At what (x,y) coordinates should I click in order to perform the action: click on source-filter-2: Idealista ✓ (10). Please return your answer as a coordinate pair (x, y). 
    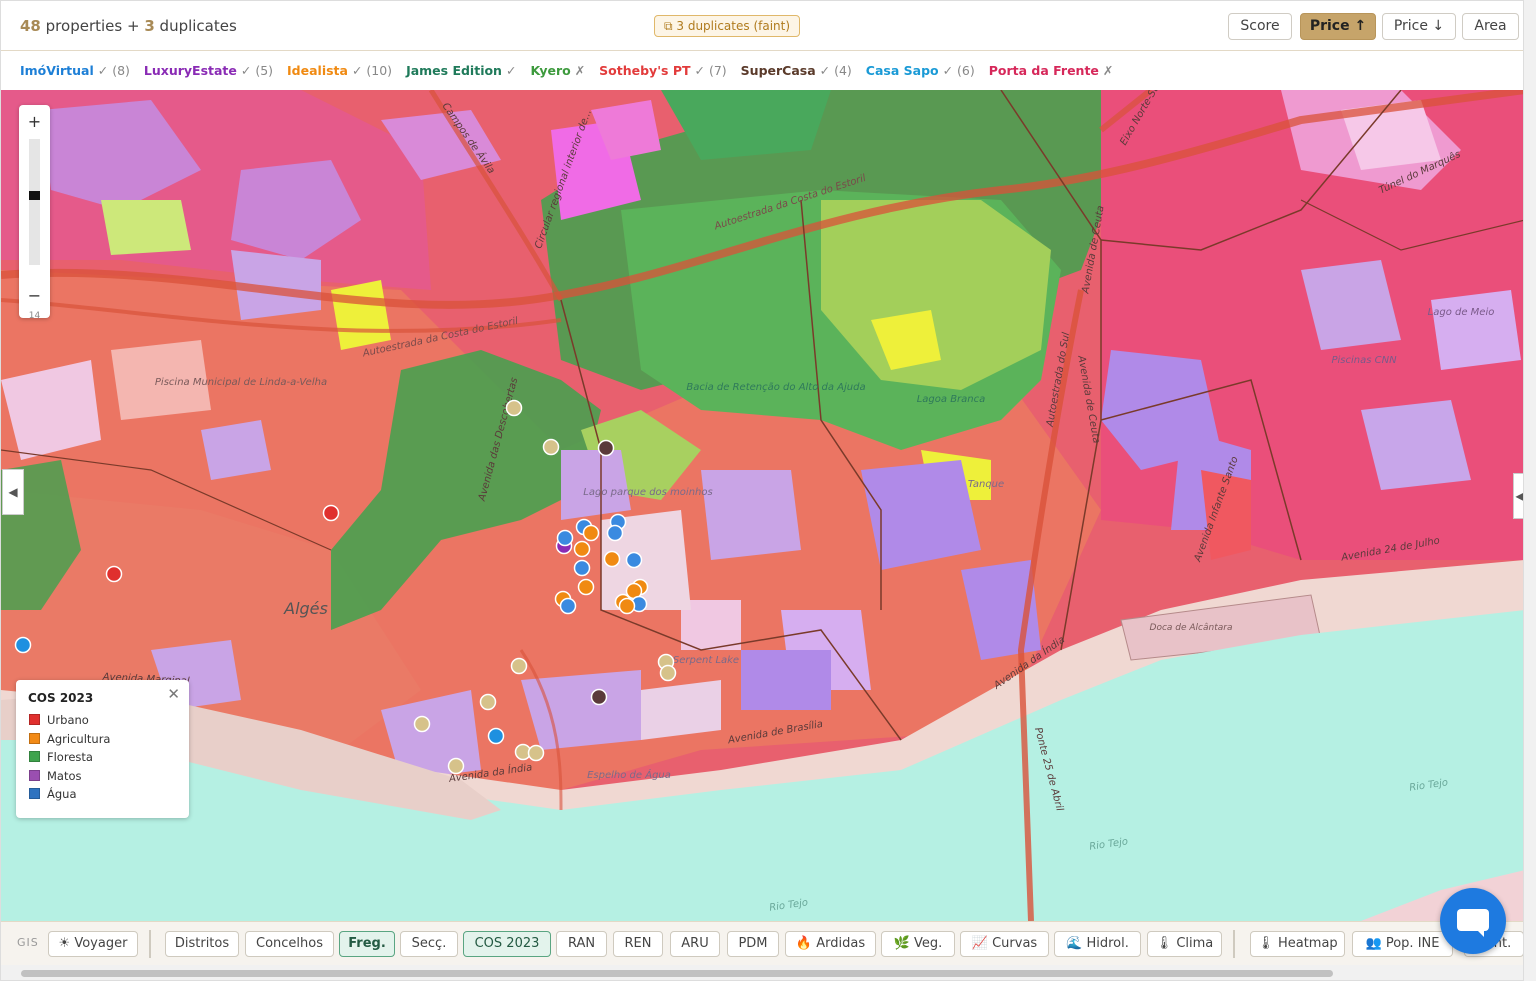
    Looking at the image, I should click on (339, 70).